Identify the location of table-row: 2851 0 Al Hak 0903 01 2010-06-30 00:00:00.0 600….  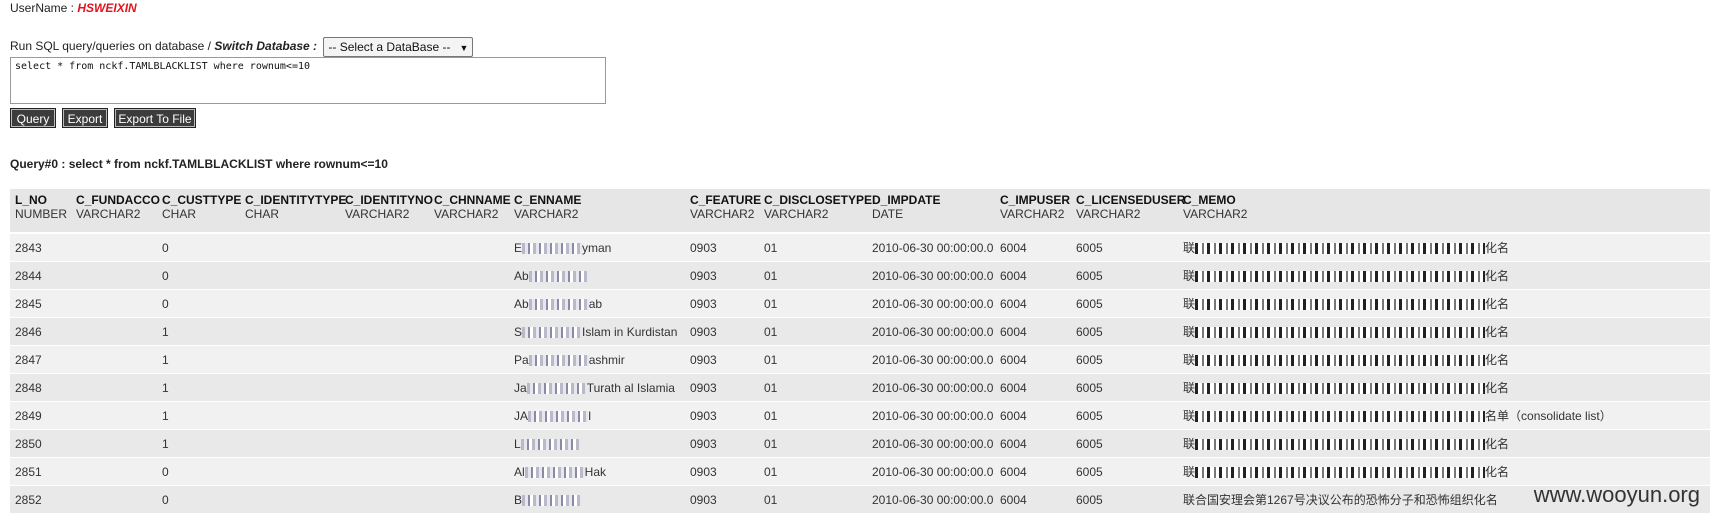
(860, 471).